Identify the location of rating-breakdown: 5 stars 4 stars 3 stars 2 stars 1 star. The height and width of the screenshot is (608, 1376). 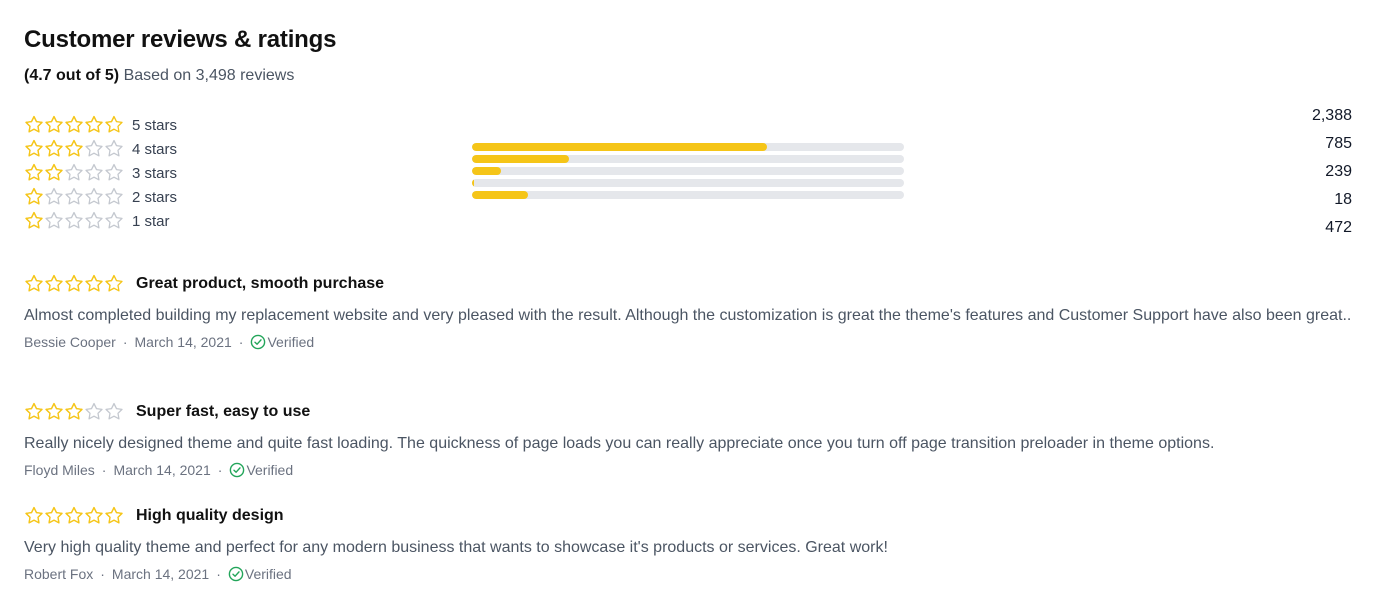
(124, 173).